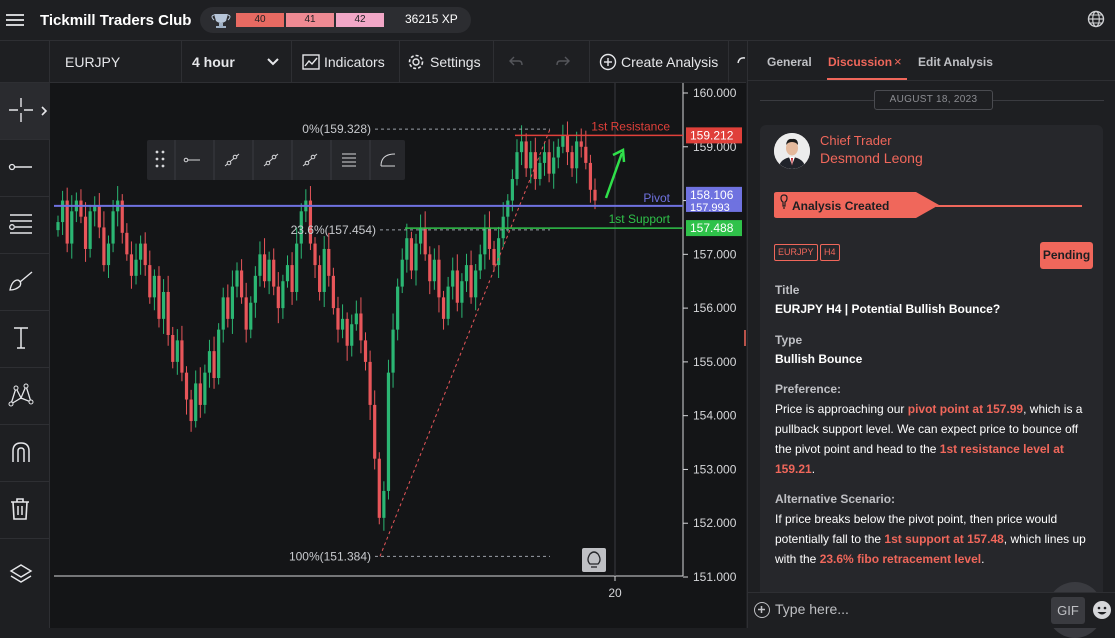 This screenshot has height=638, width=1115. I want to click on delete-tool, so click(25, 510).